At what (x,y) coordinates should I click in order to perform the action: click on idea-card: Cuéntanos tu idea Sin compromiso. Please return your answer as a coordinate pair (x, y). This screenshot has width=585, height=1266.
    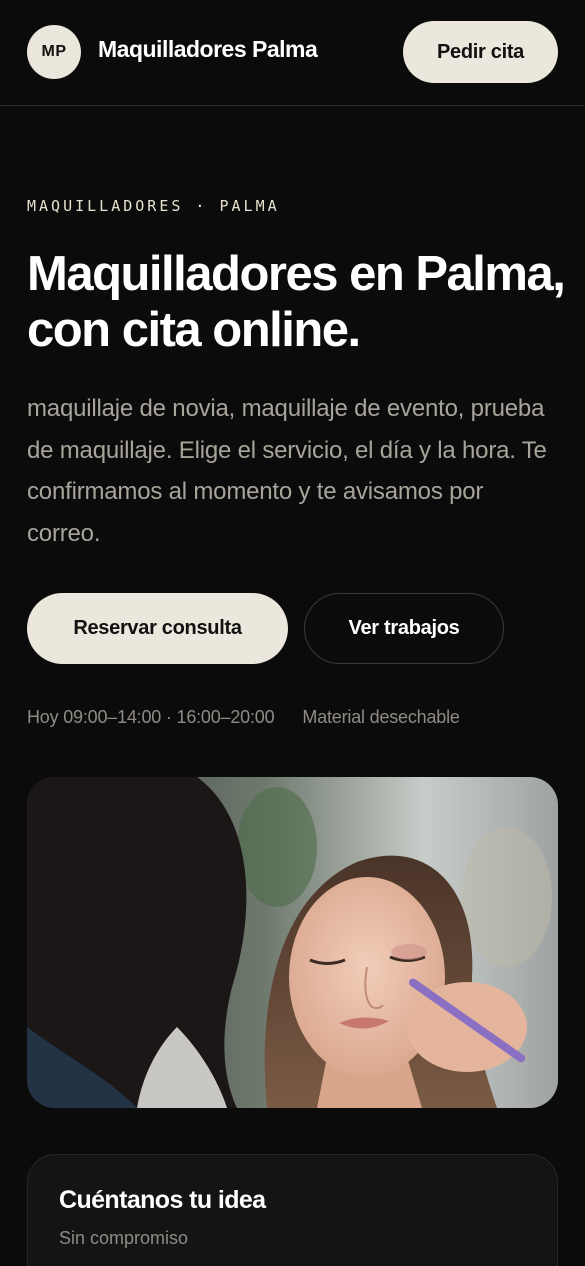
    Looking at the image, I should click on (292, 1210).